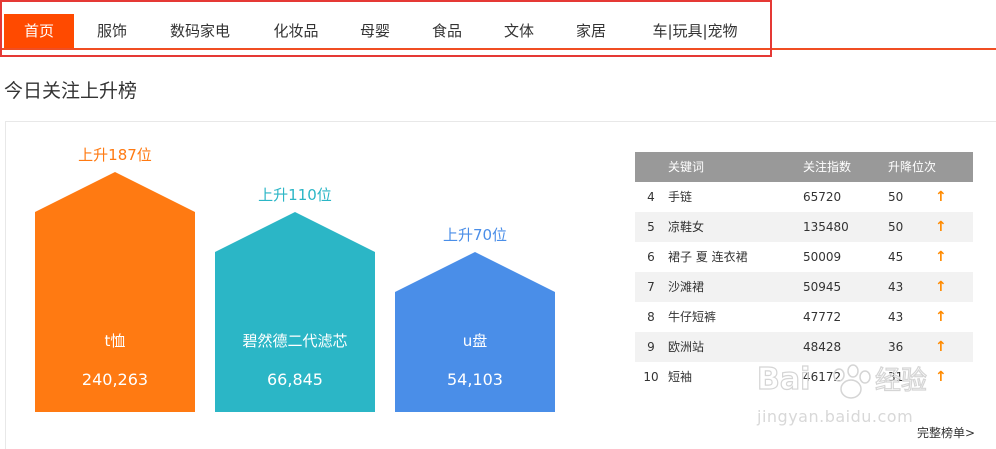  What do you see at coordinates (651, 377) in the screenshot?
I see `row-rank: 10` at bounding box center [651, 377].